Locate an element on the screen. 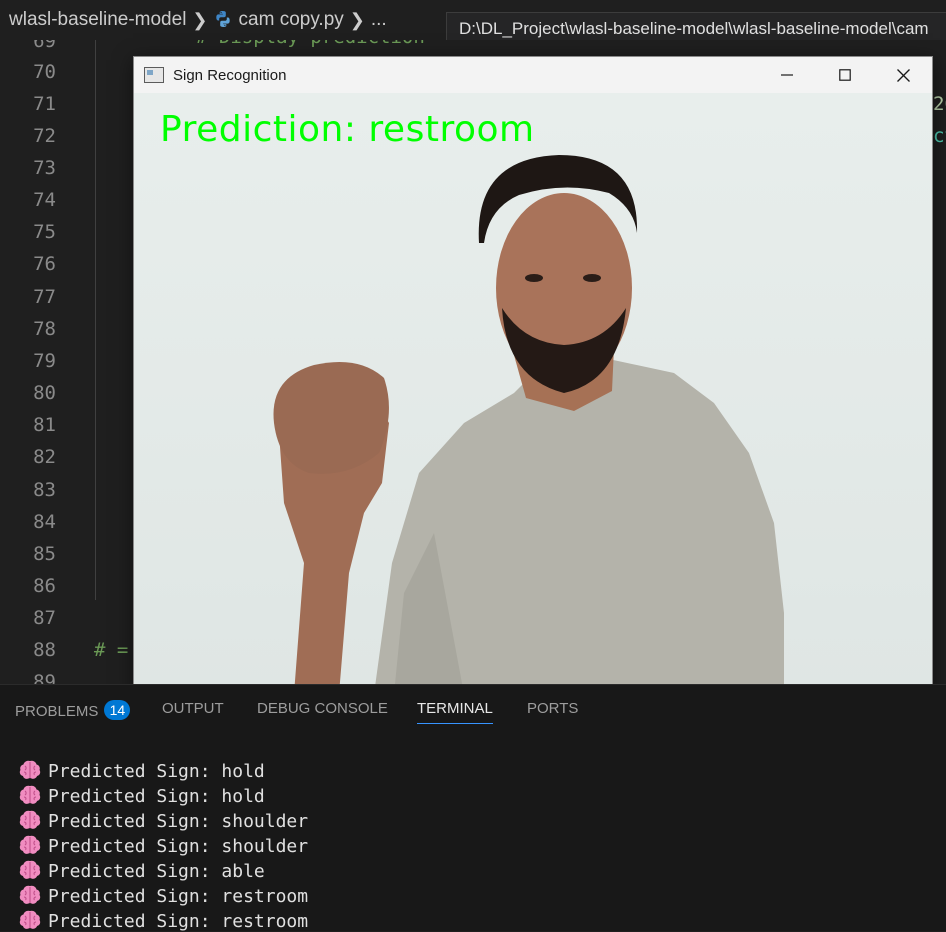 Image resolution: width=946 pixels, height=932 pixels. line-number: 73 is located at coordinates (44, 168).